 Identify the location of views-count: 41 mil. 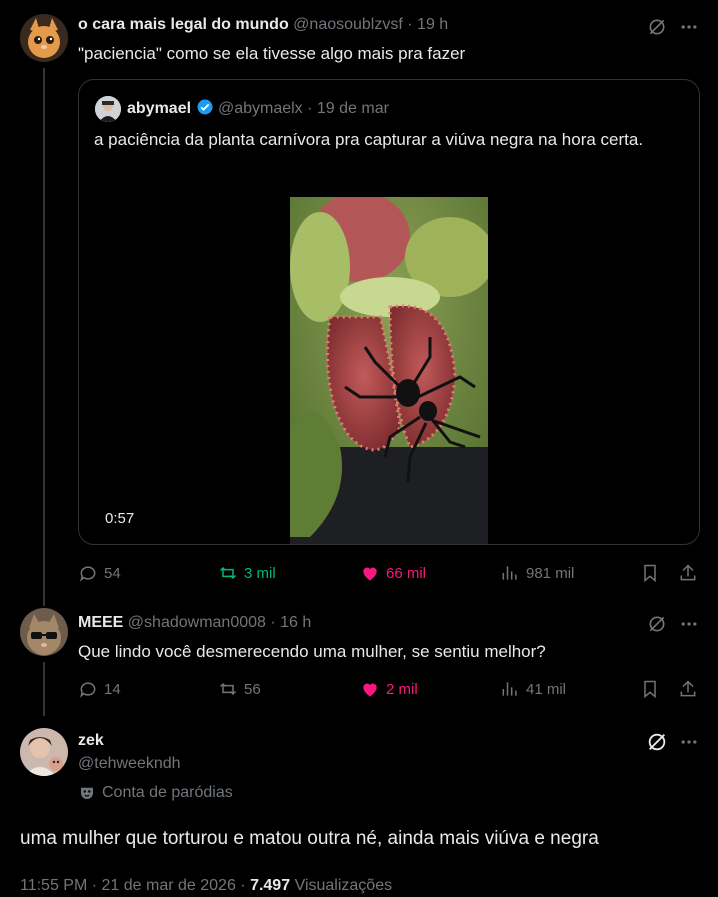
(546, 689).